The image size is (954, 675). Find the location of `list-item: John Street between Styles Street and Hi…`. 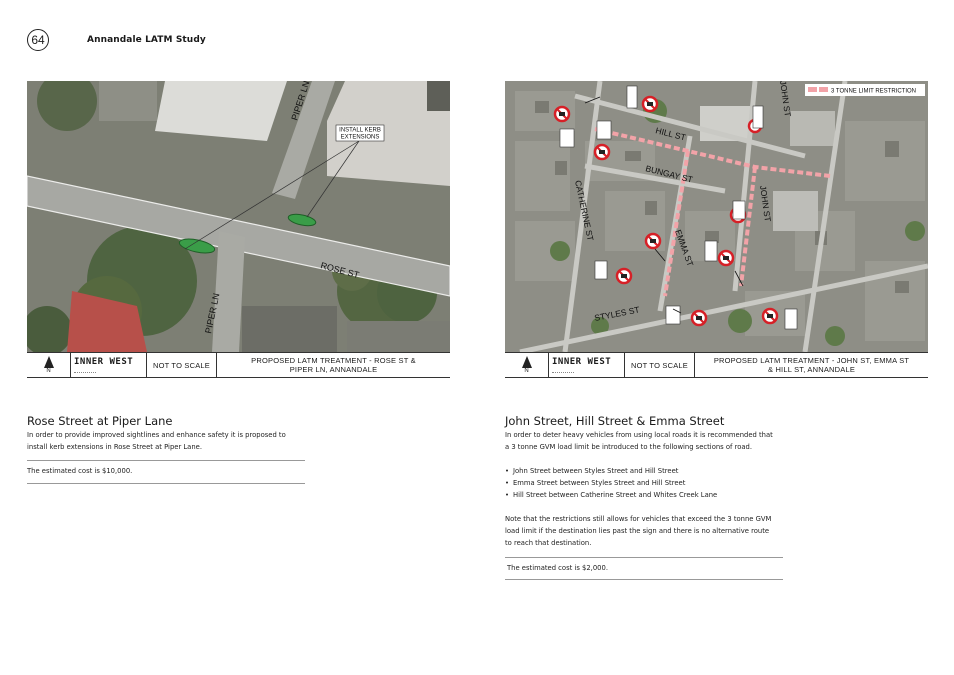

list-item: John Street between Styles Street and Hi… is located at coordinates (611, 471).